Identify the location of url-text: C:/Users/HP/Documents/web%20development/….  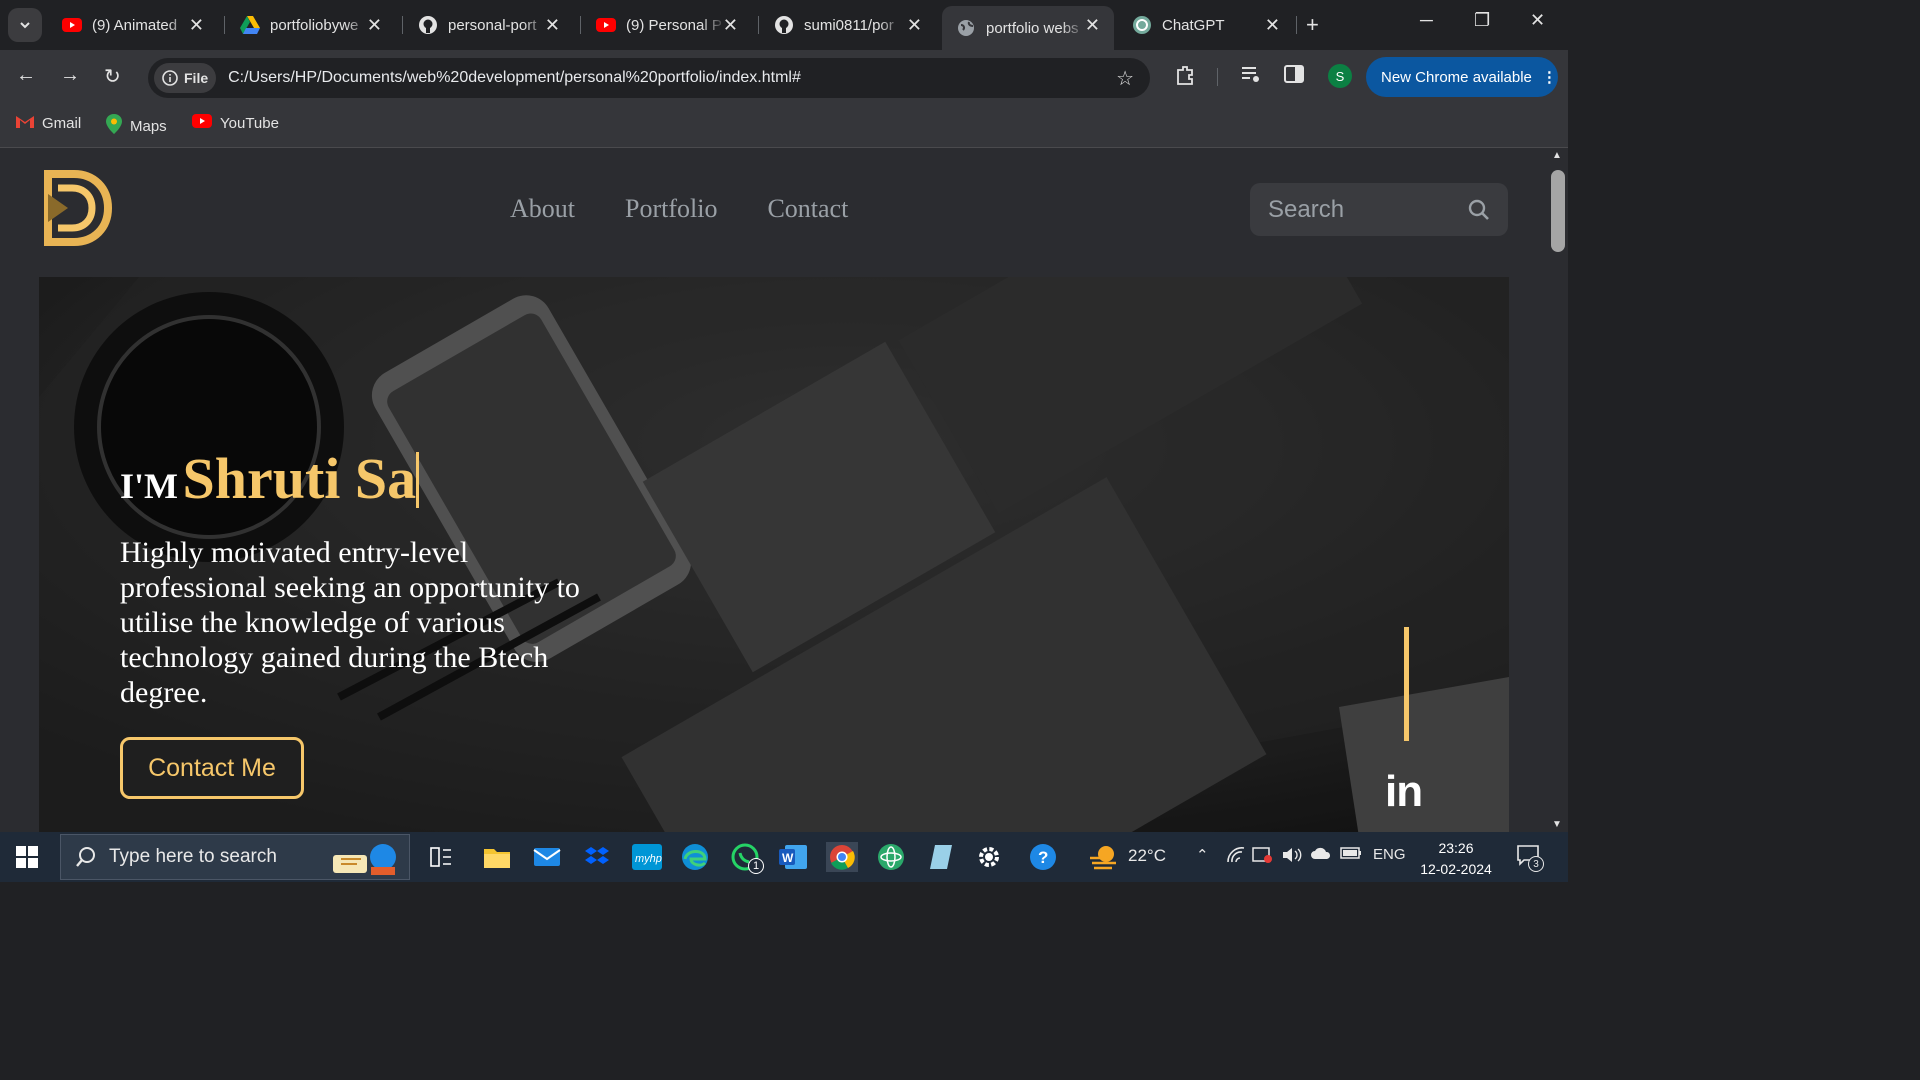
(514, 77).